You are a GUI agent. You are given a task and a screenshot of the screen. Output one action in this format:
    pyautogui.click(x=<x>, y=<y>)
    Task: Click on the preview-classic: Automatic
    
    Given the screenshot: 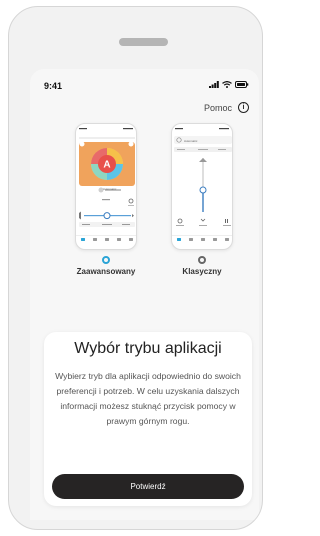 What is the action you would take?
    pyautogui.click(x=202, y=186)
    